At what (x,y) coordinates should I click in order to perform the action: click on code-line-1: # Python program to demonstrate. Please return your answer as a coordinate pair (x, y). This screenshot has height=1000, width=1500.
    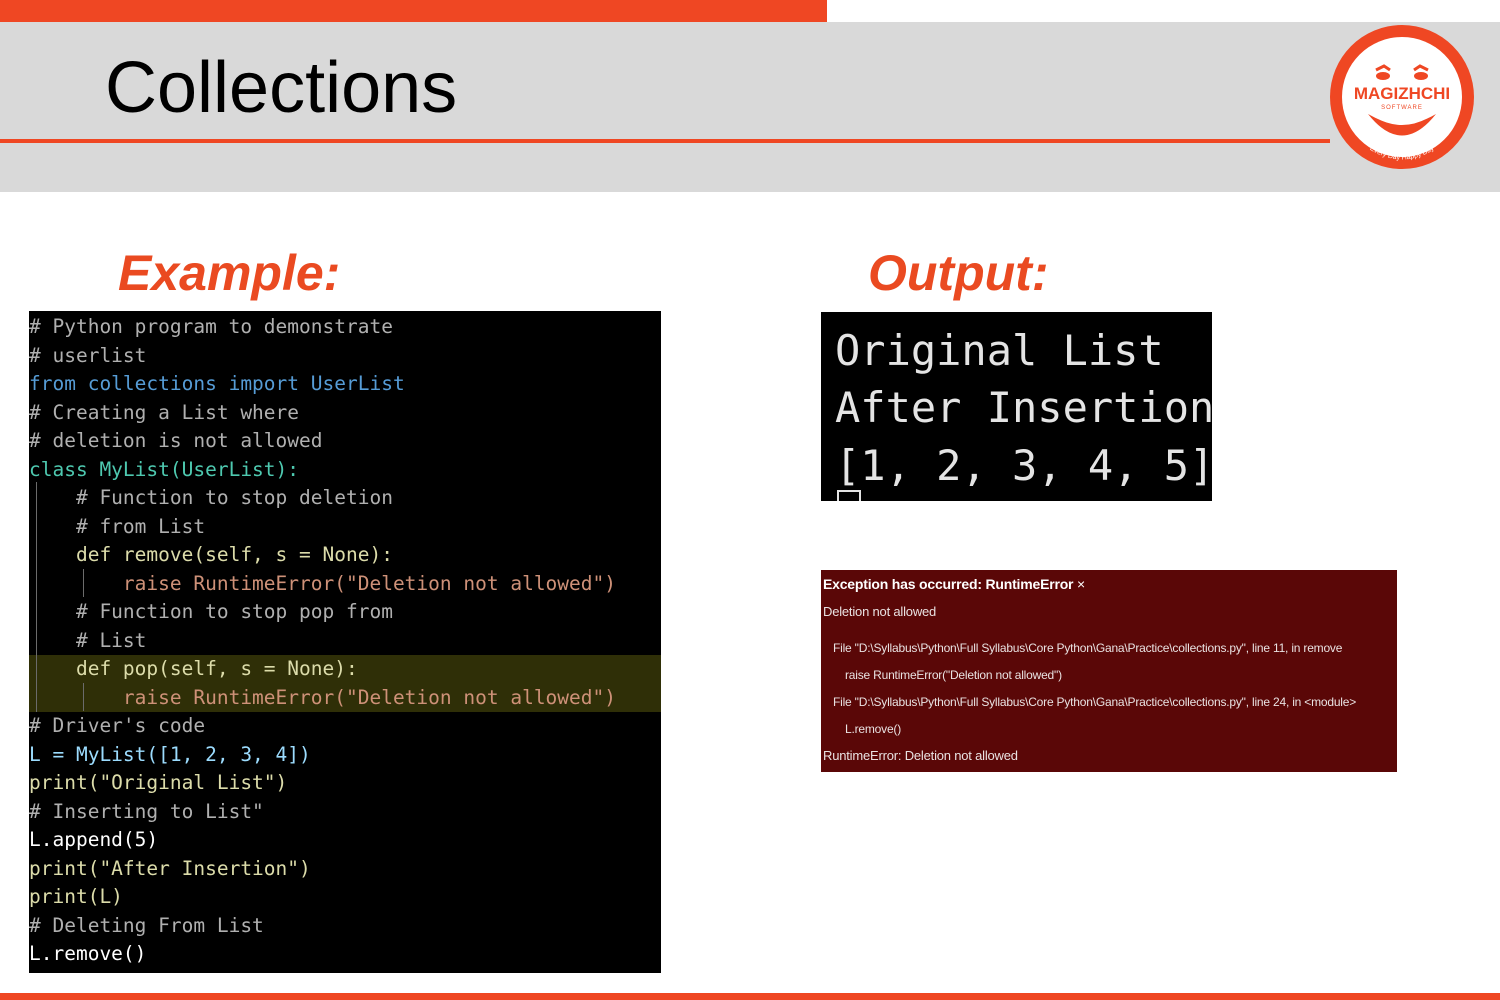
    Looking at the image, I should click on (211, 326).